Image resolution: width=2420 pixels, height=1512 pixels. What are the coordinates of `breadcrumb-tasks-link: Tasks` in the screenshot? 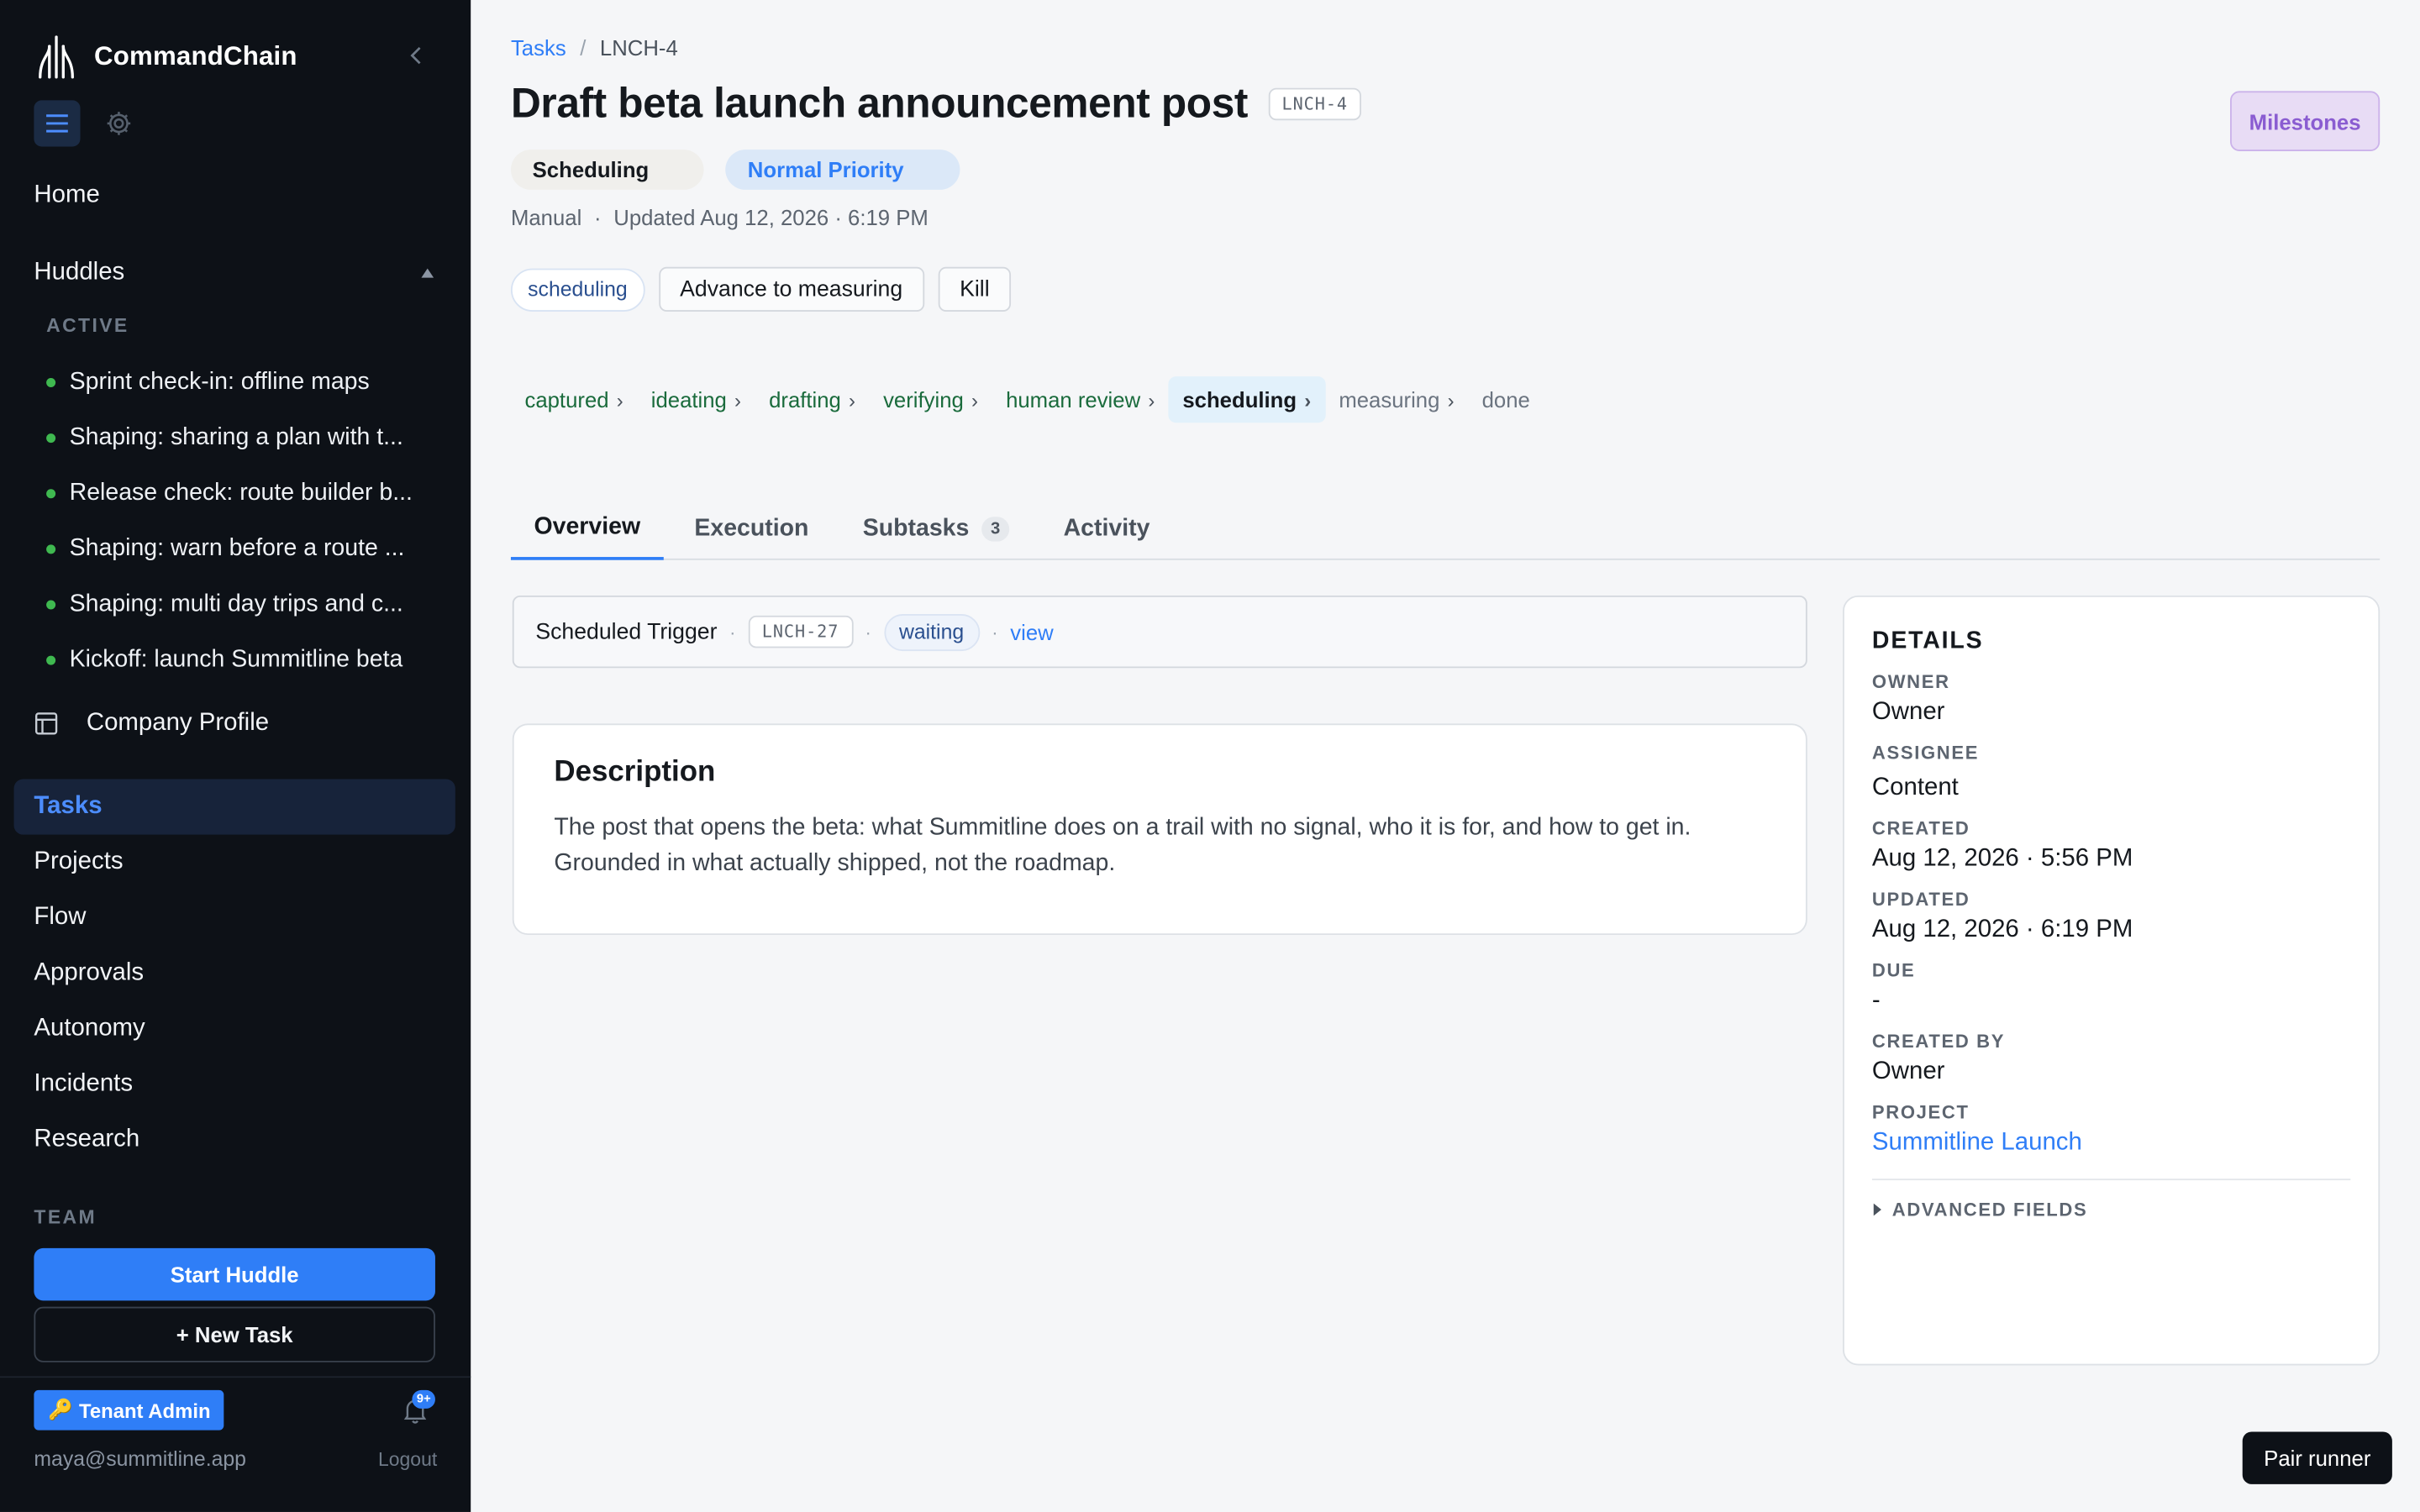 It's located at (538, 47).